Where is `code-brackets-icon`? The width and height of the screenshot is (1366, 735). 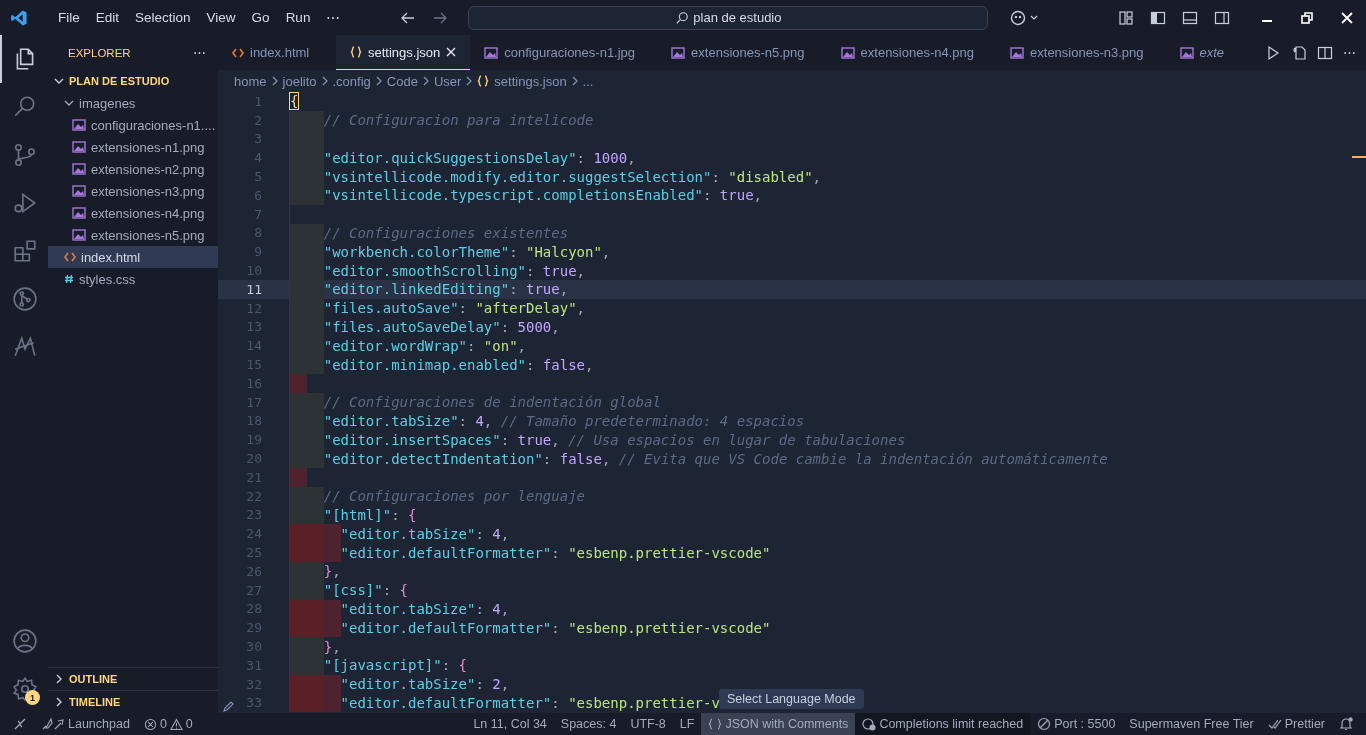 code-brackets-icon is located at coordinates (70, 257).